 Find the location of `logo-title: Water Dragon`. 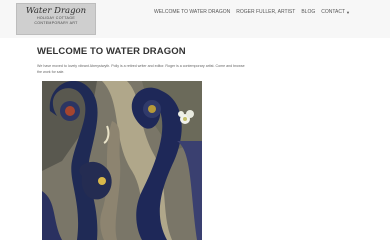

logo-title: Water Dragon is located at coordinates (56, 11).